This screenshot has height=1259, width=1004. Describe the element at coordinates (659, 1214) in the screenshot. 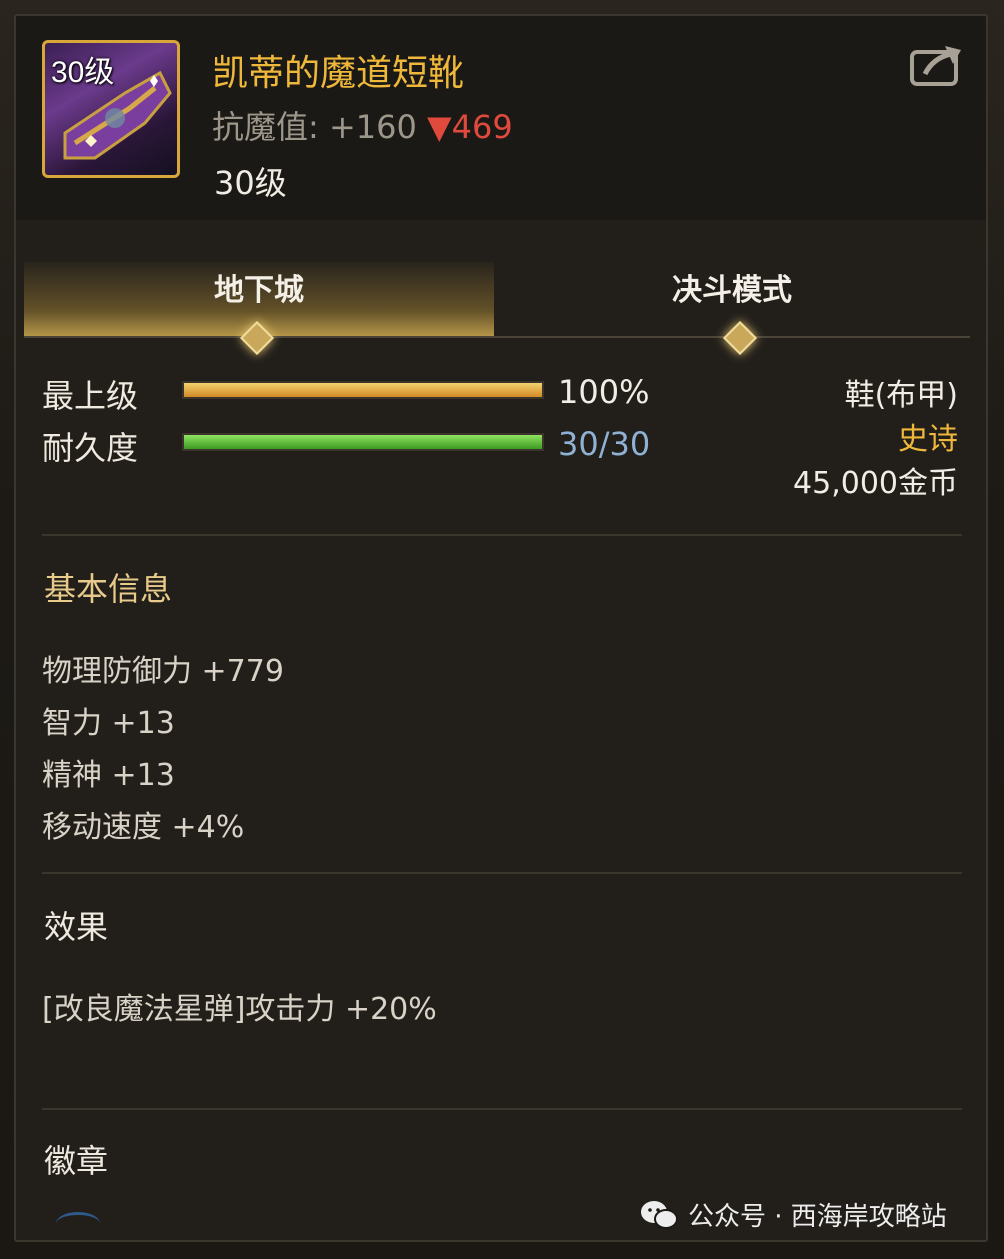

I see `chat-logo-icon` at that location.